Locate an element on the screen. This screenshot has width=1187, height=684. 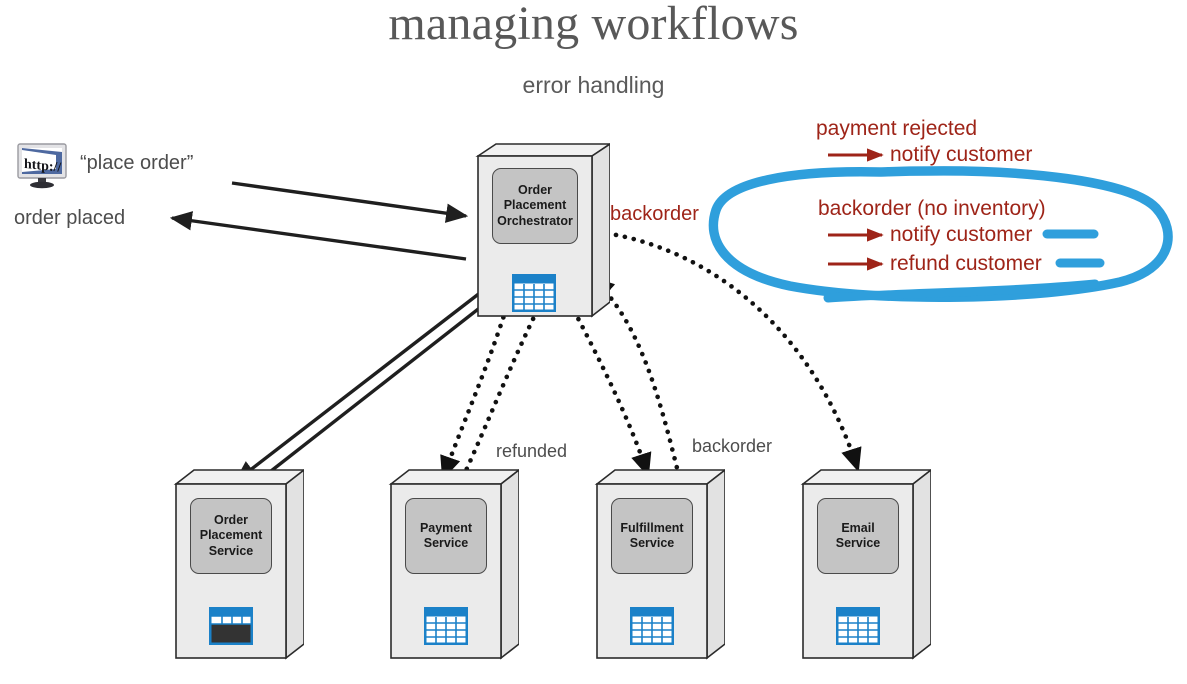
annotation-rule1-condition: payment rejected is located at coordinates (897, 128).